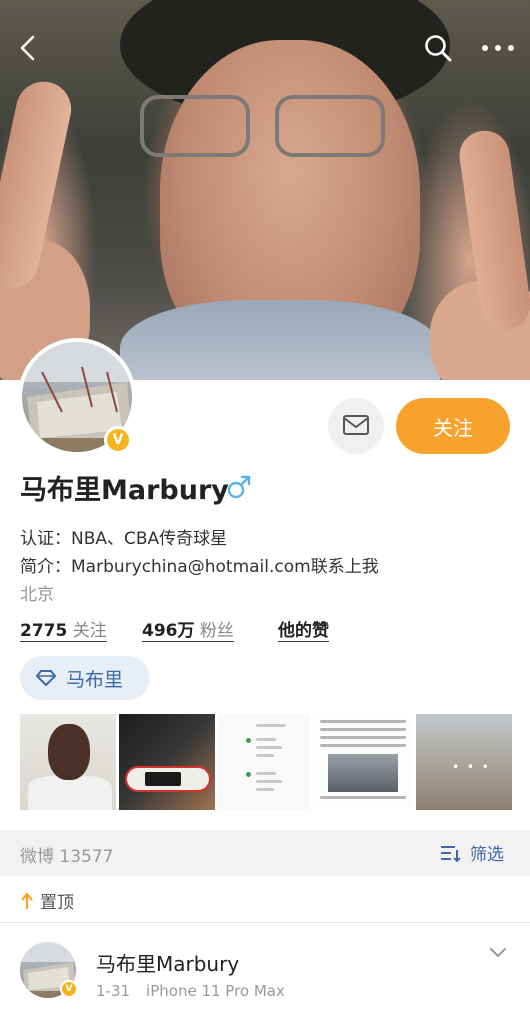 This screenshot has height=1013, width=530. Describe the element at coordinates (95, 679) in the screenshot. I see `tag-label: 马布里` at that location.